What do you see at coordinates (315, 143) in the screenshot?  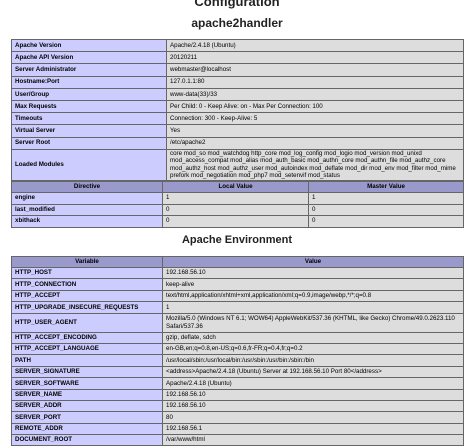 I see `config-value: /etc/apache2` at bounding box center [315, 143].